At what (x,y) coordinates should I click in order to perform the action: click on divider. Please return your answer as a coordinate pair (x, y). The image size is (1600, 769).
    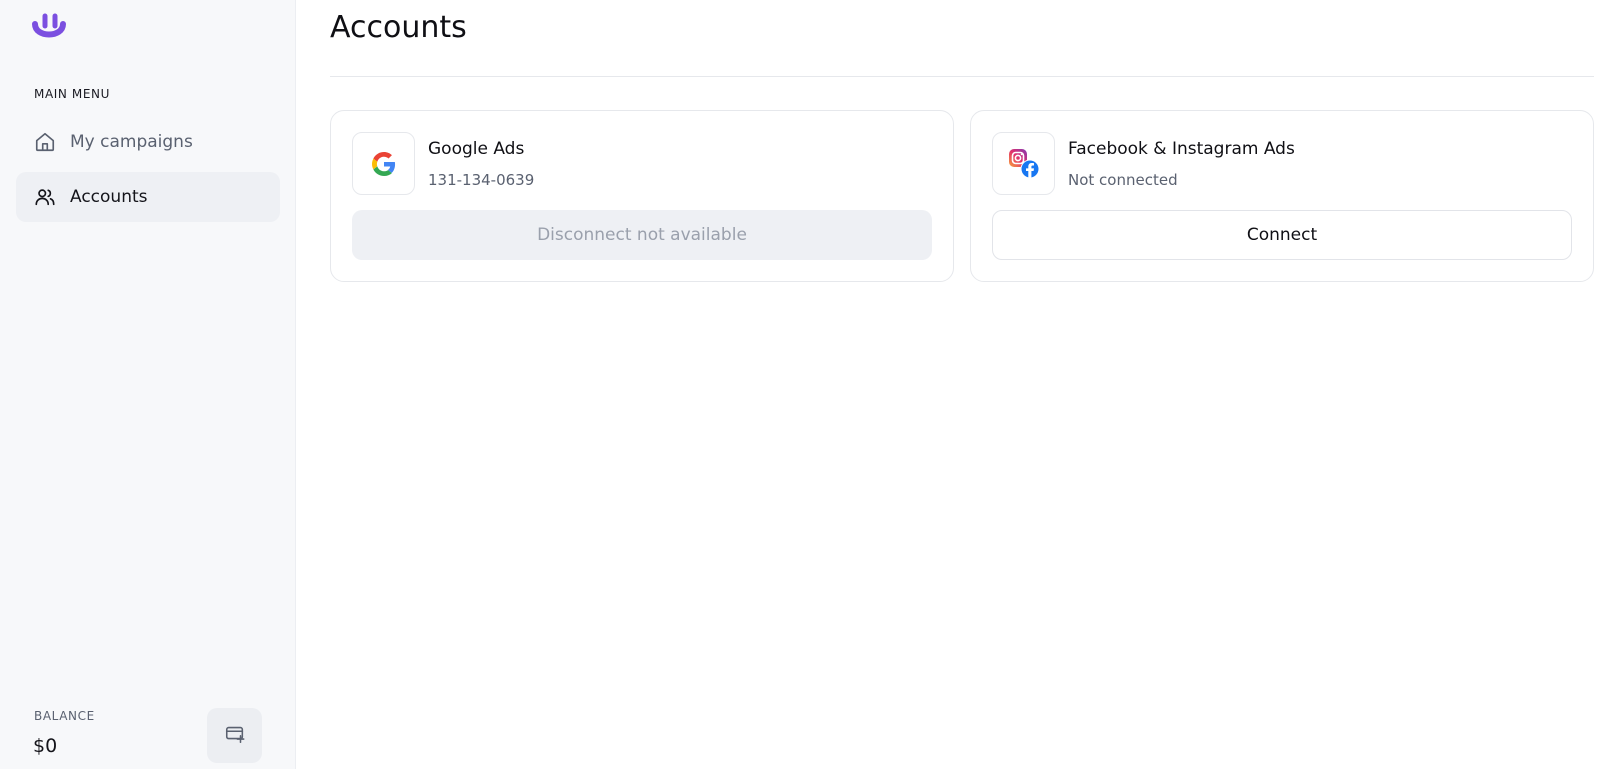
    Looking at the image, I should click on (962, 76).